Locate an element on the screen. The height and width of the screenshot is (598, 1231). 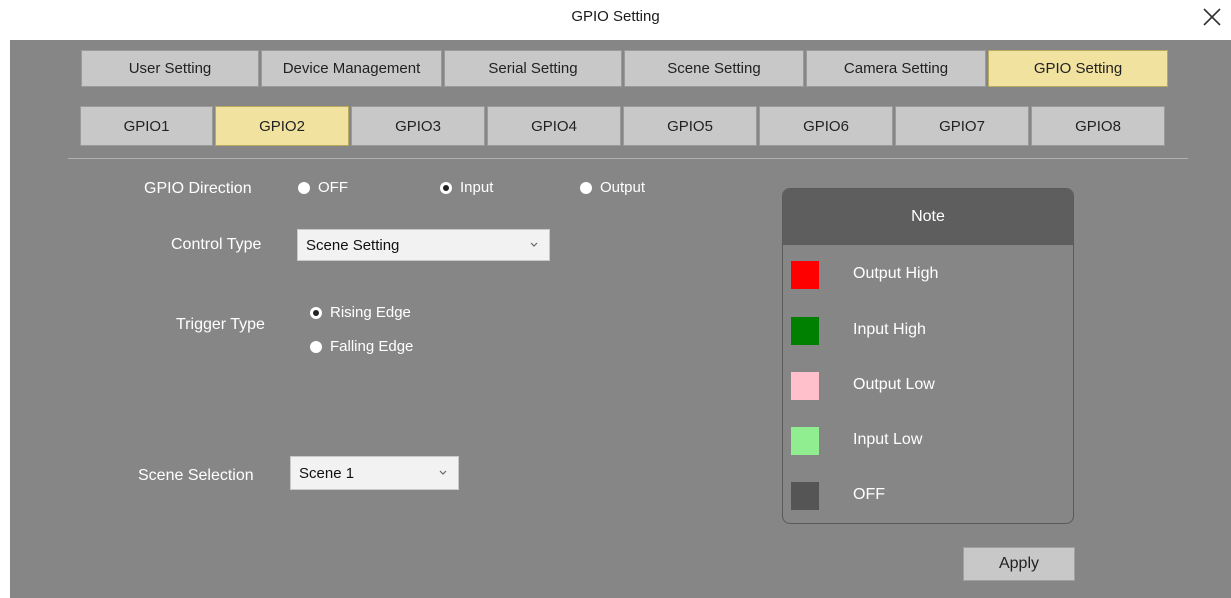
tab-gpio1: GPIO1 is located at coordinates (146, 126).